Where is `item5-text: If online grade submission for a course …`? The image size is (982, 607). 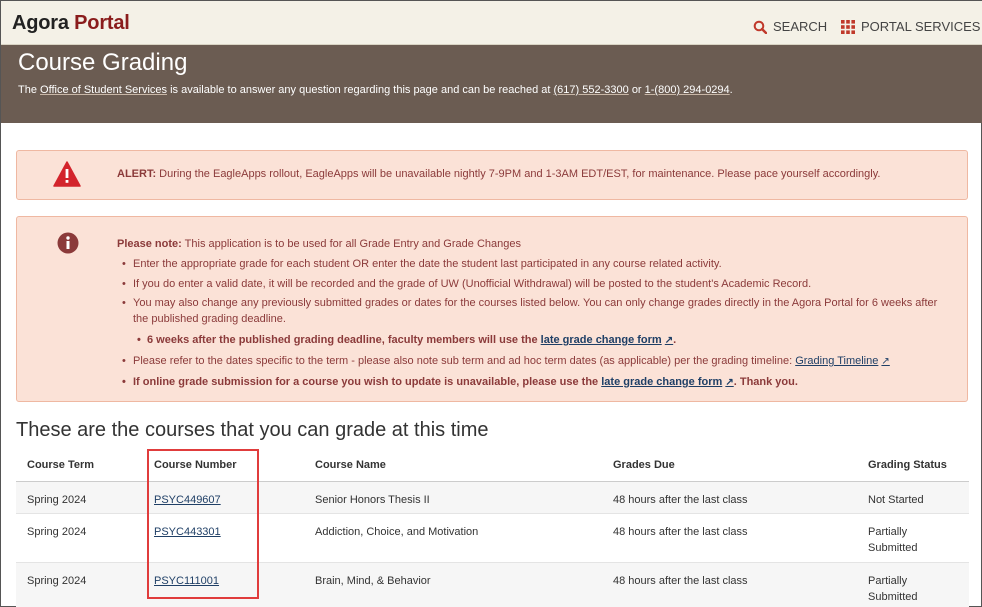
item5-text: If online grade submission for a course … is located at coordinates (366, 382).